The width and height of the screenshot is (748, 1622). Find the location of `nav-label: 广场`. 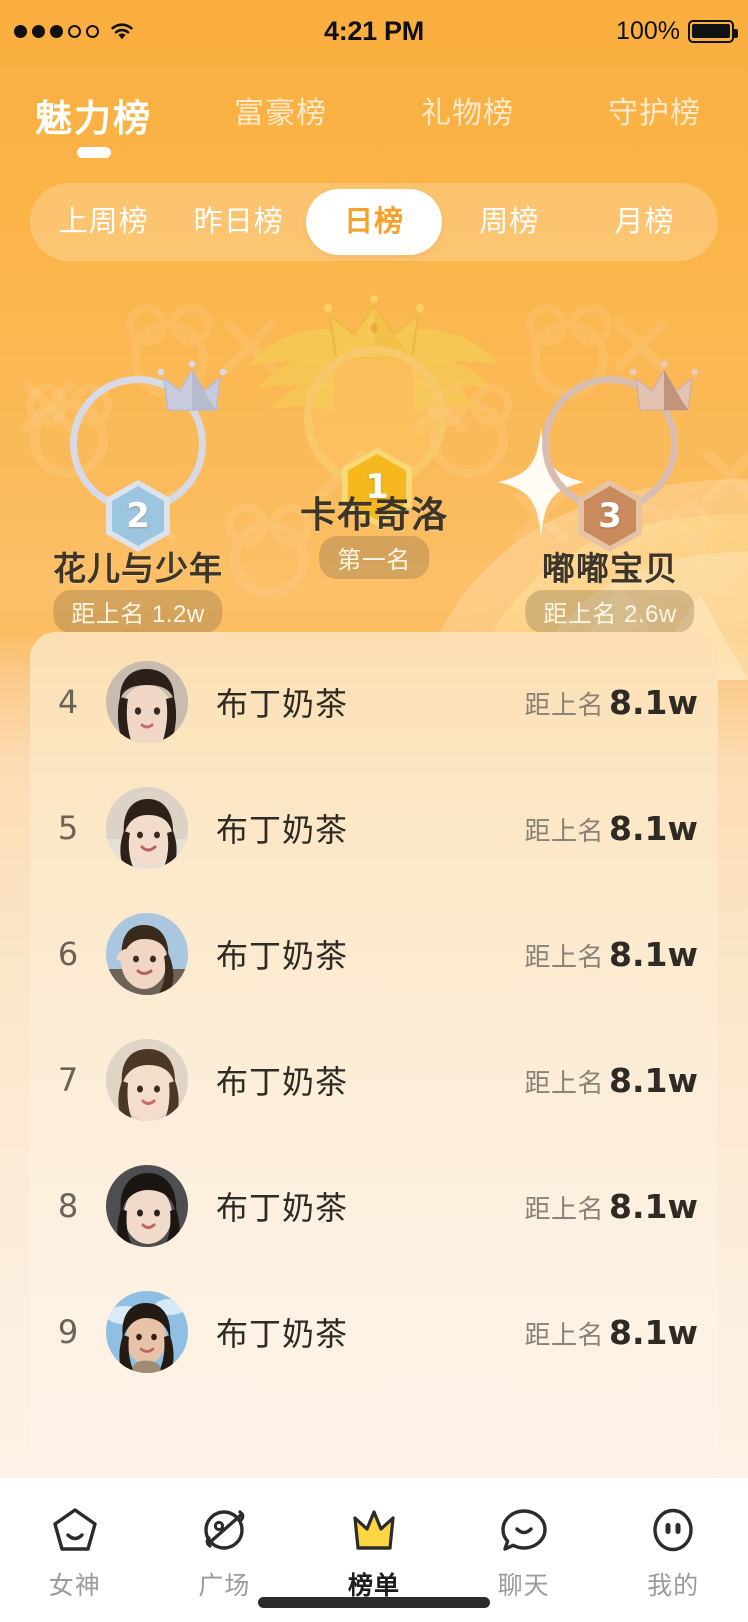

nav-label: 广场 is located at coordinates (224, 1586).